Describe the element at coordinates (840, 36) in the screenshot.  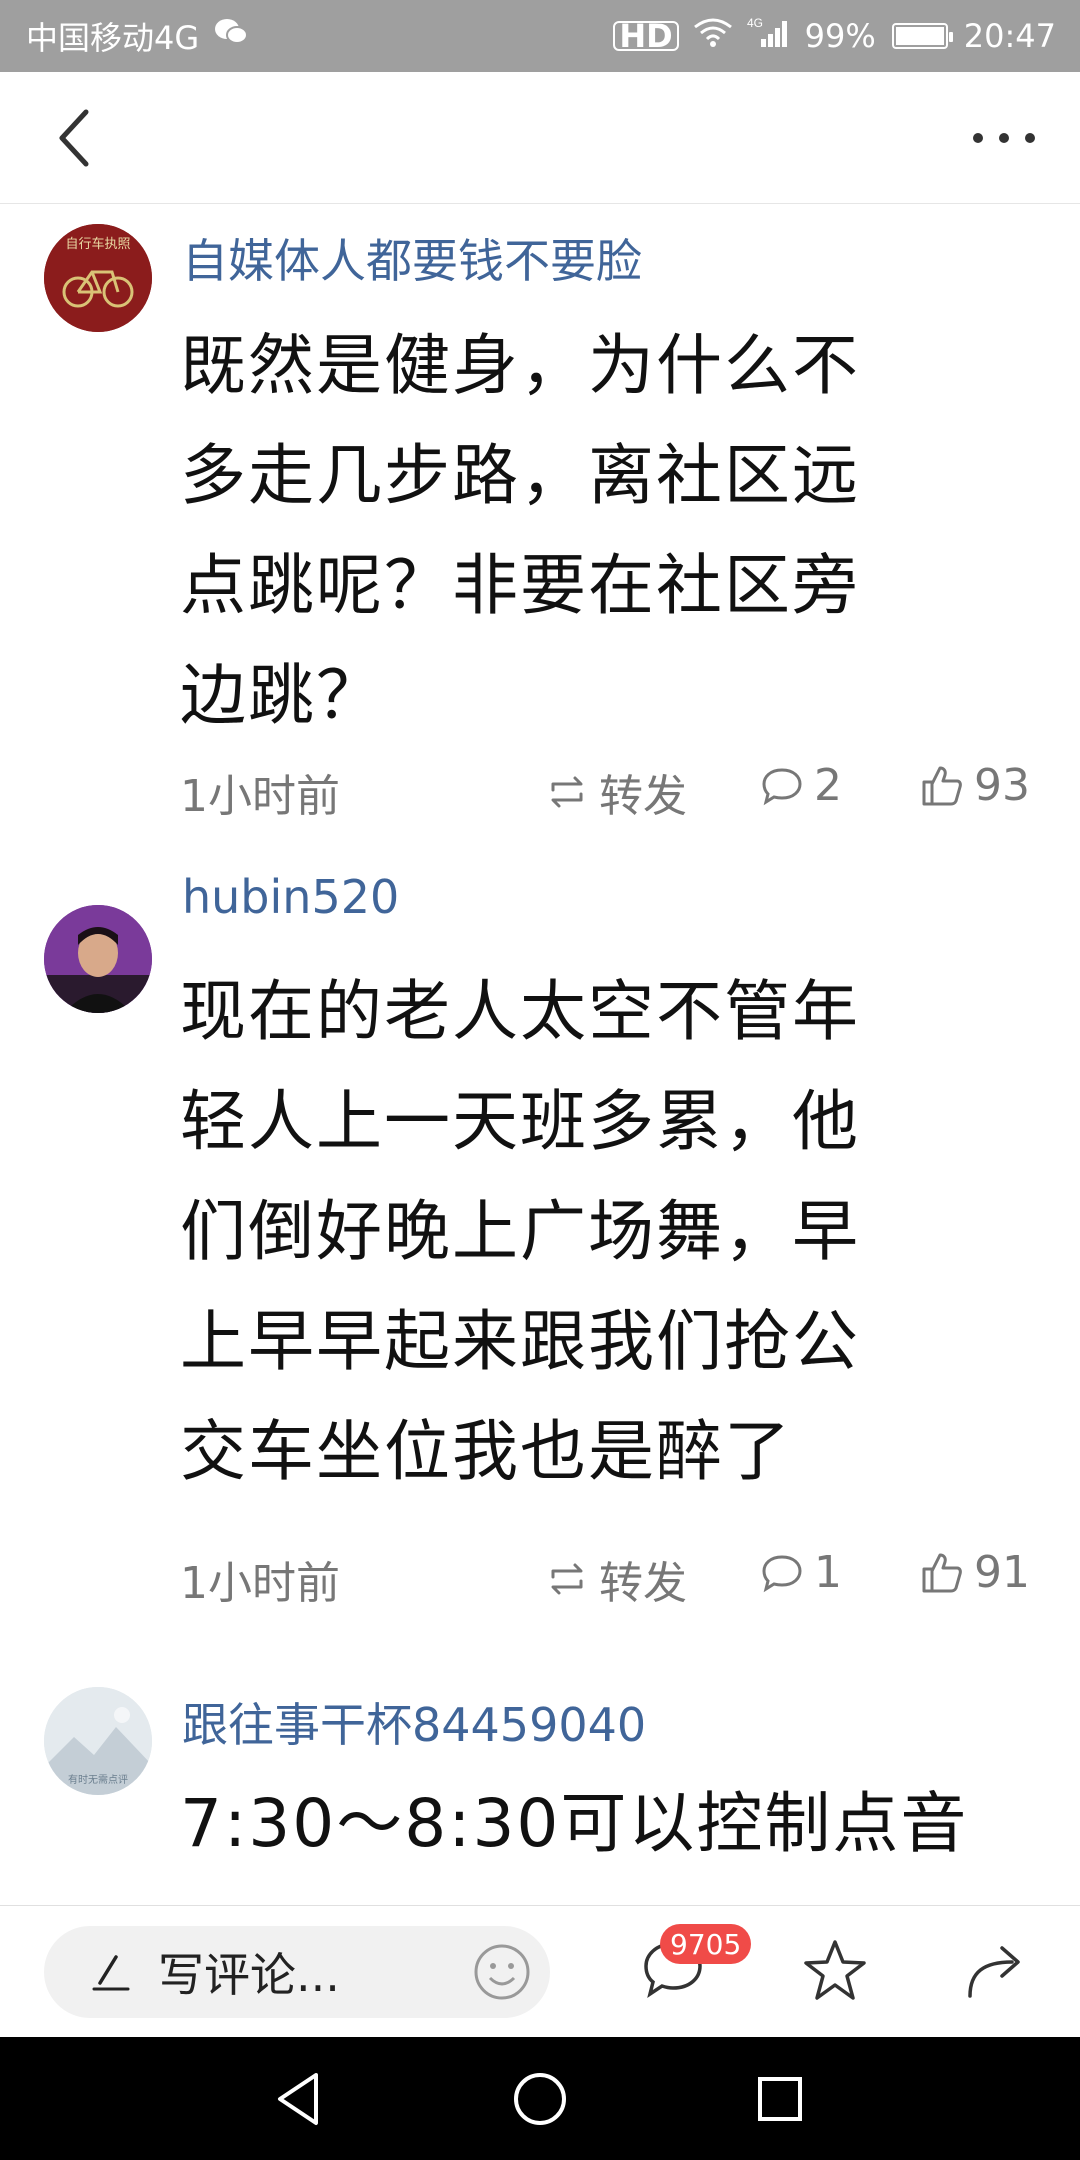
I see `battery-percent: 99%` at that location.